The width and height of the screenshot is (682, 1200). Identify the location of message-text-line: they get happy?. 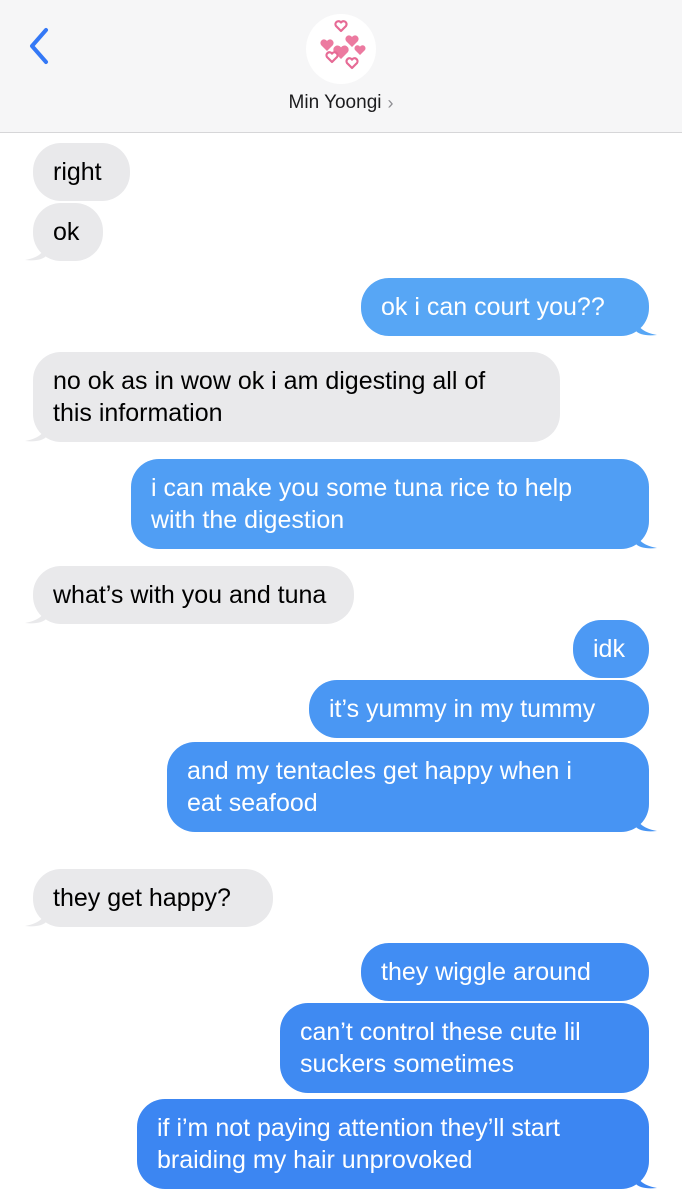
(142, 898).